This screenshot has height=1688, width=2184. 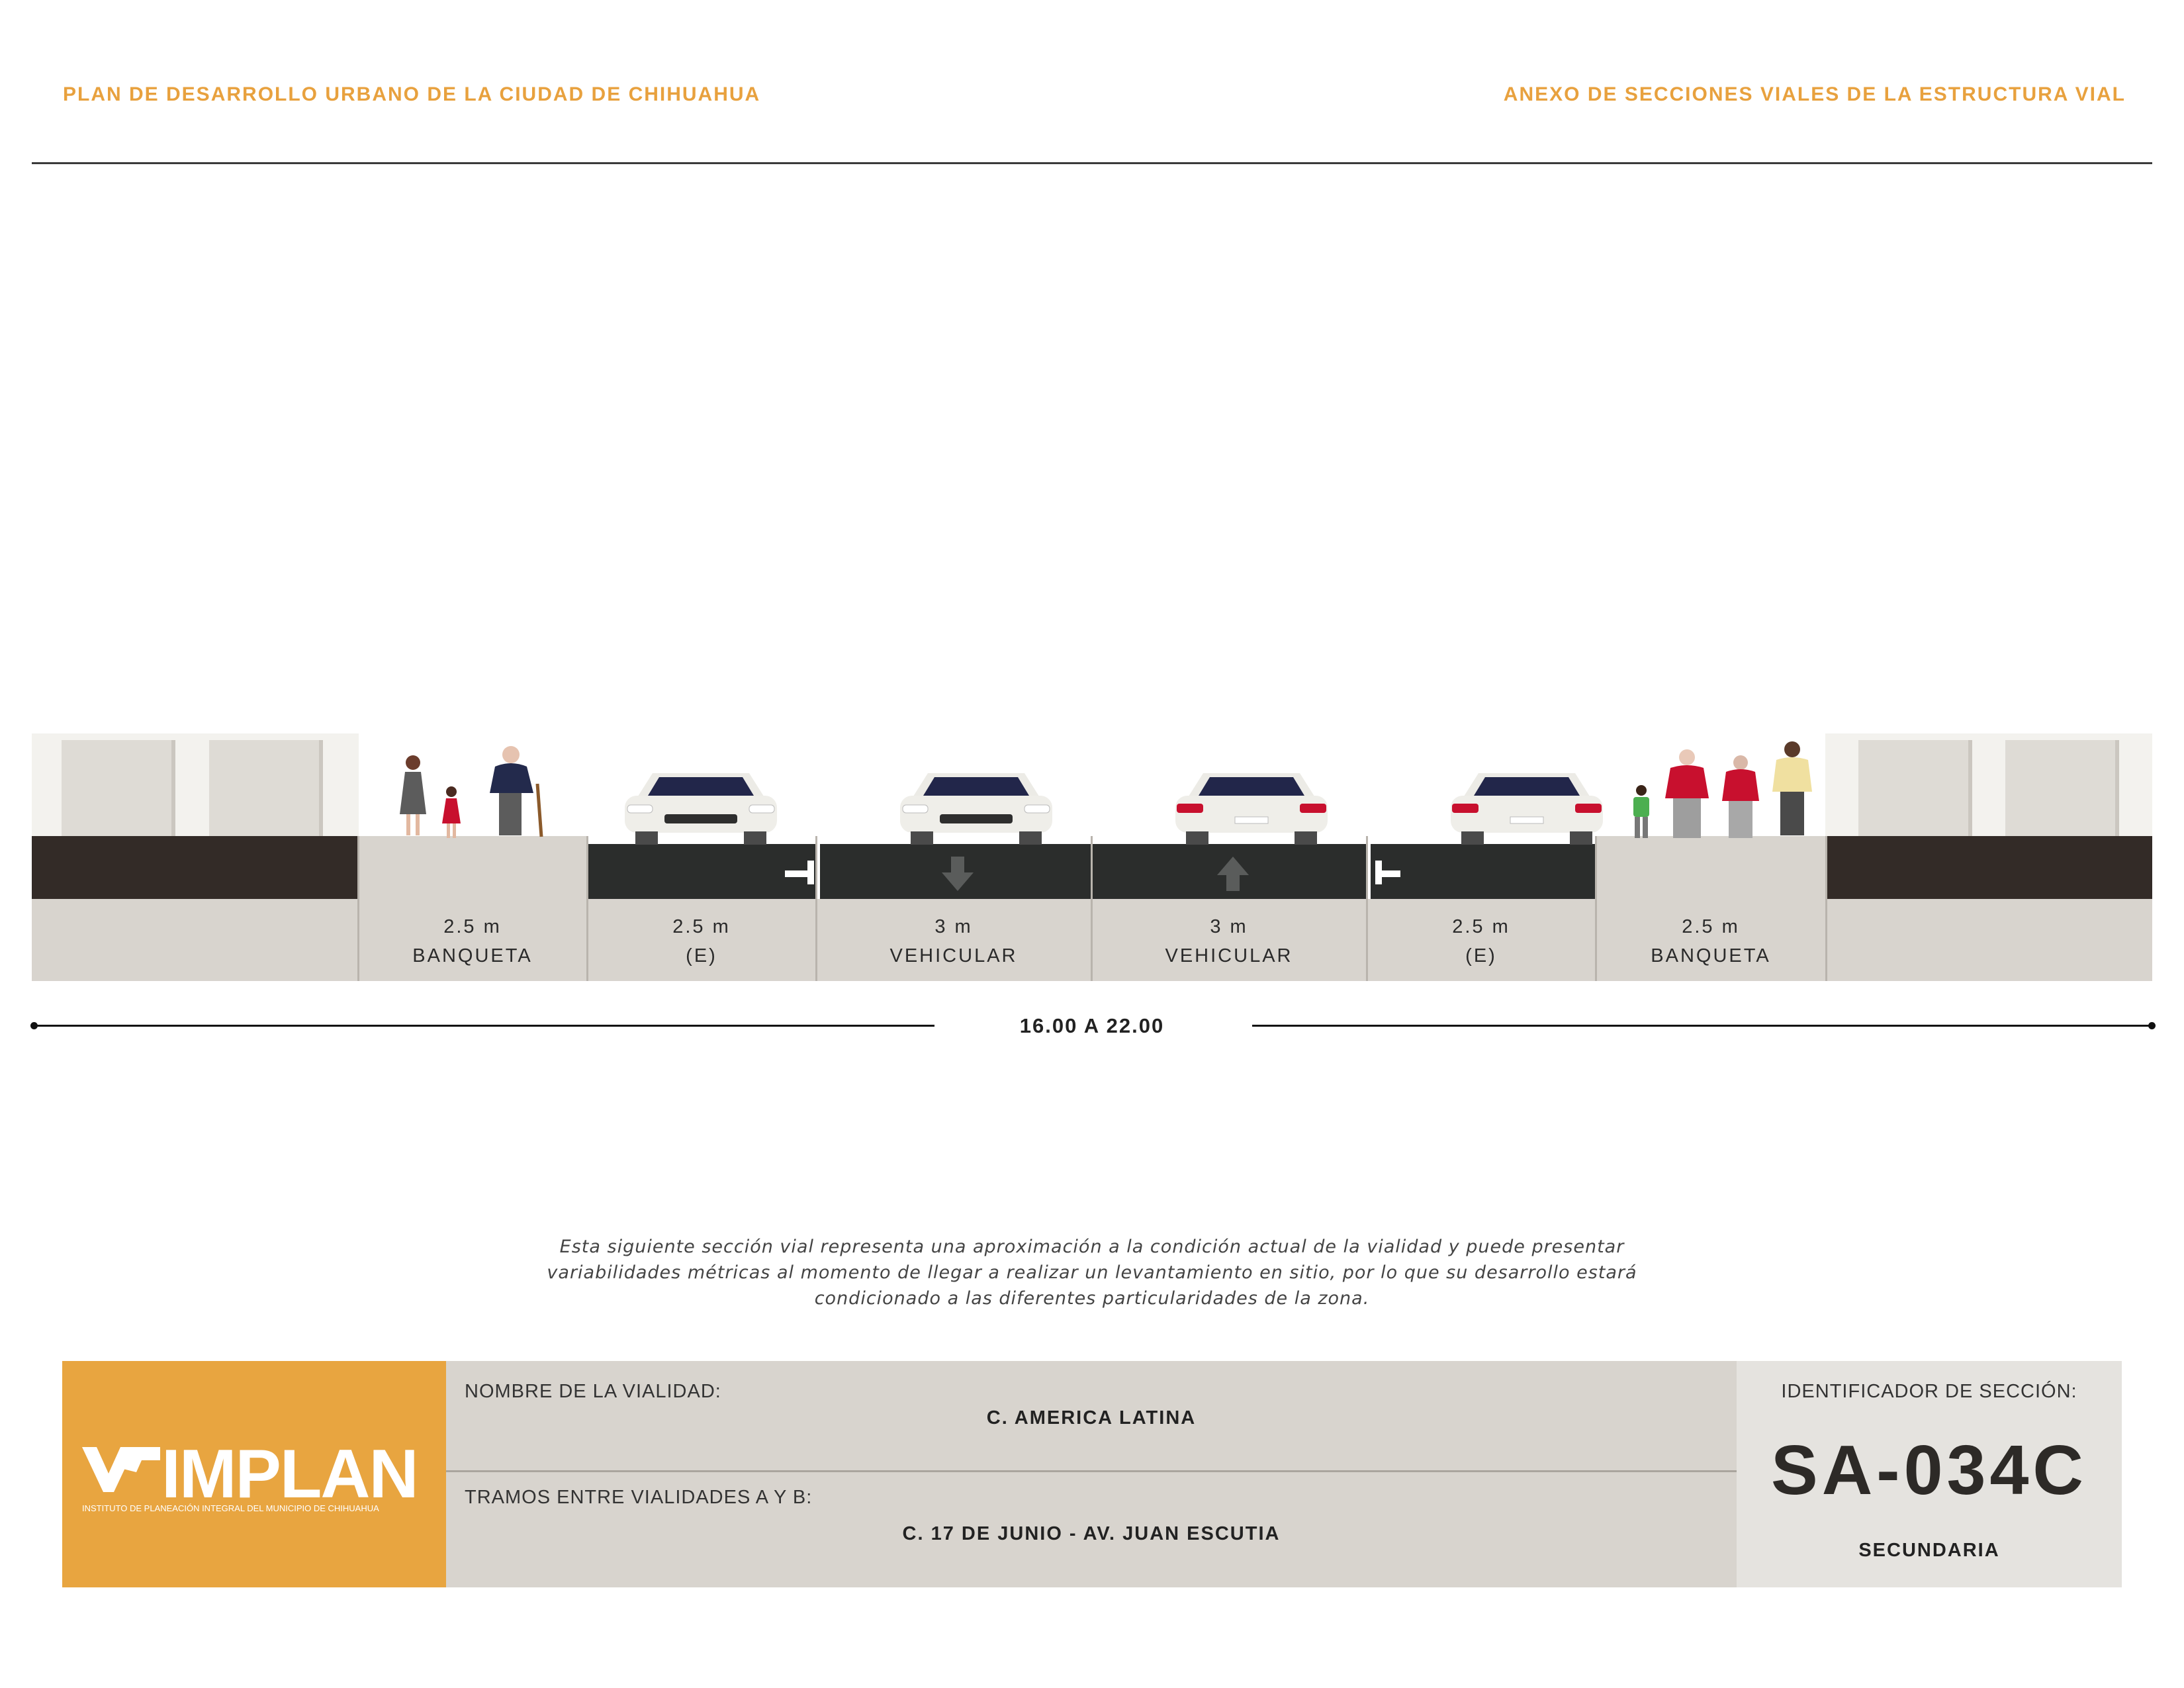 What do you see at coordinates (1091, 1418) in the screenshot?
I see `street-name: C. AMERICA LATINA` at bounding box center [1091, 1418].